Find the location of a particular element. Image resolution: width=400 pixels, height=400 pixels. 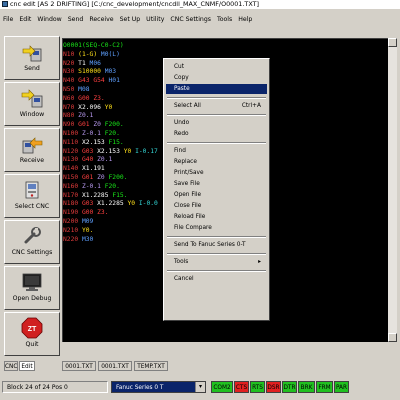

code-token: F15. is located at coordinates (116, 142).